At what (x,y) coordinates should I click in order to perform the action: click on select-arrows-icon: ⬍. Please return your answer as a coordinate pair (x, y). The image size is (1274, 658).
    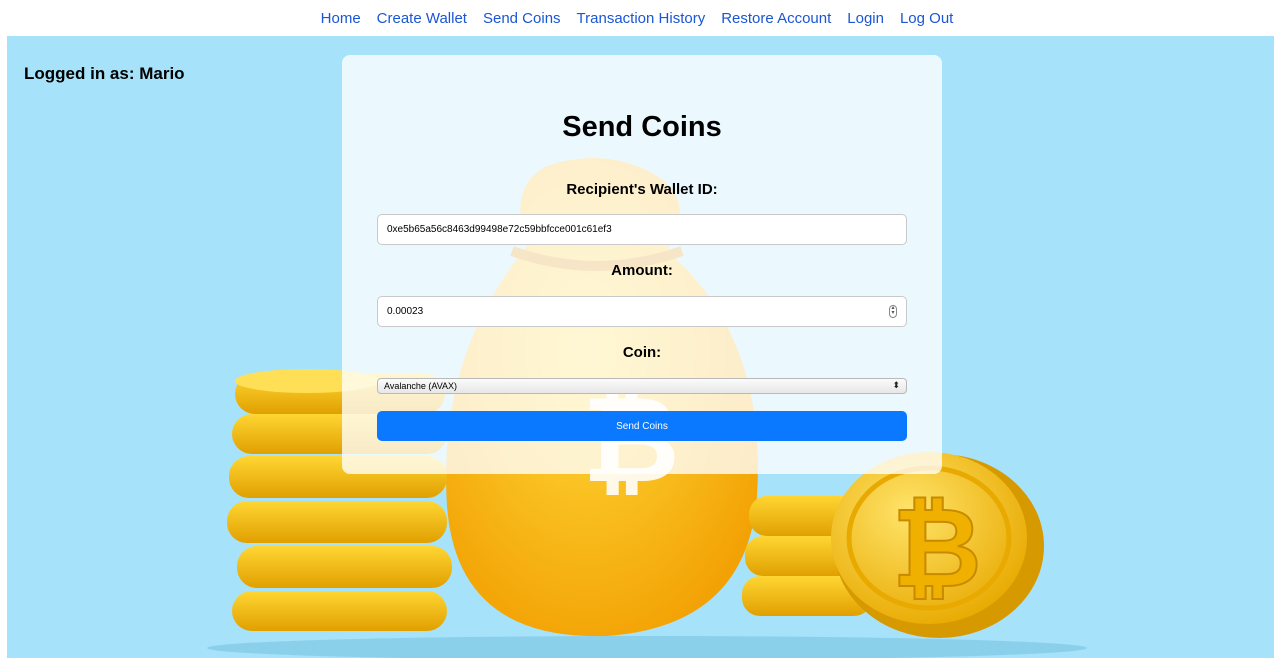
    Looking at the image, I should click on (896, 385).